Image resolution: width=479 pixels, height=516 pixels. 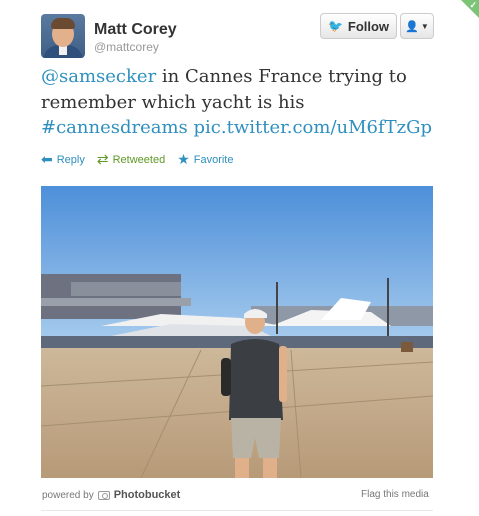 What do you see at coordinates (213, 159) in the screenshot?
I see `favorite-label: Favorite` at bounding box center [213, 159].